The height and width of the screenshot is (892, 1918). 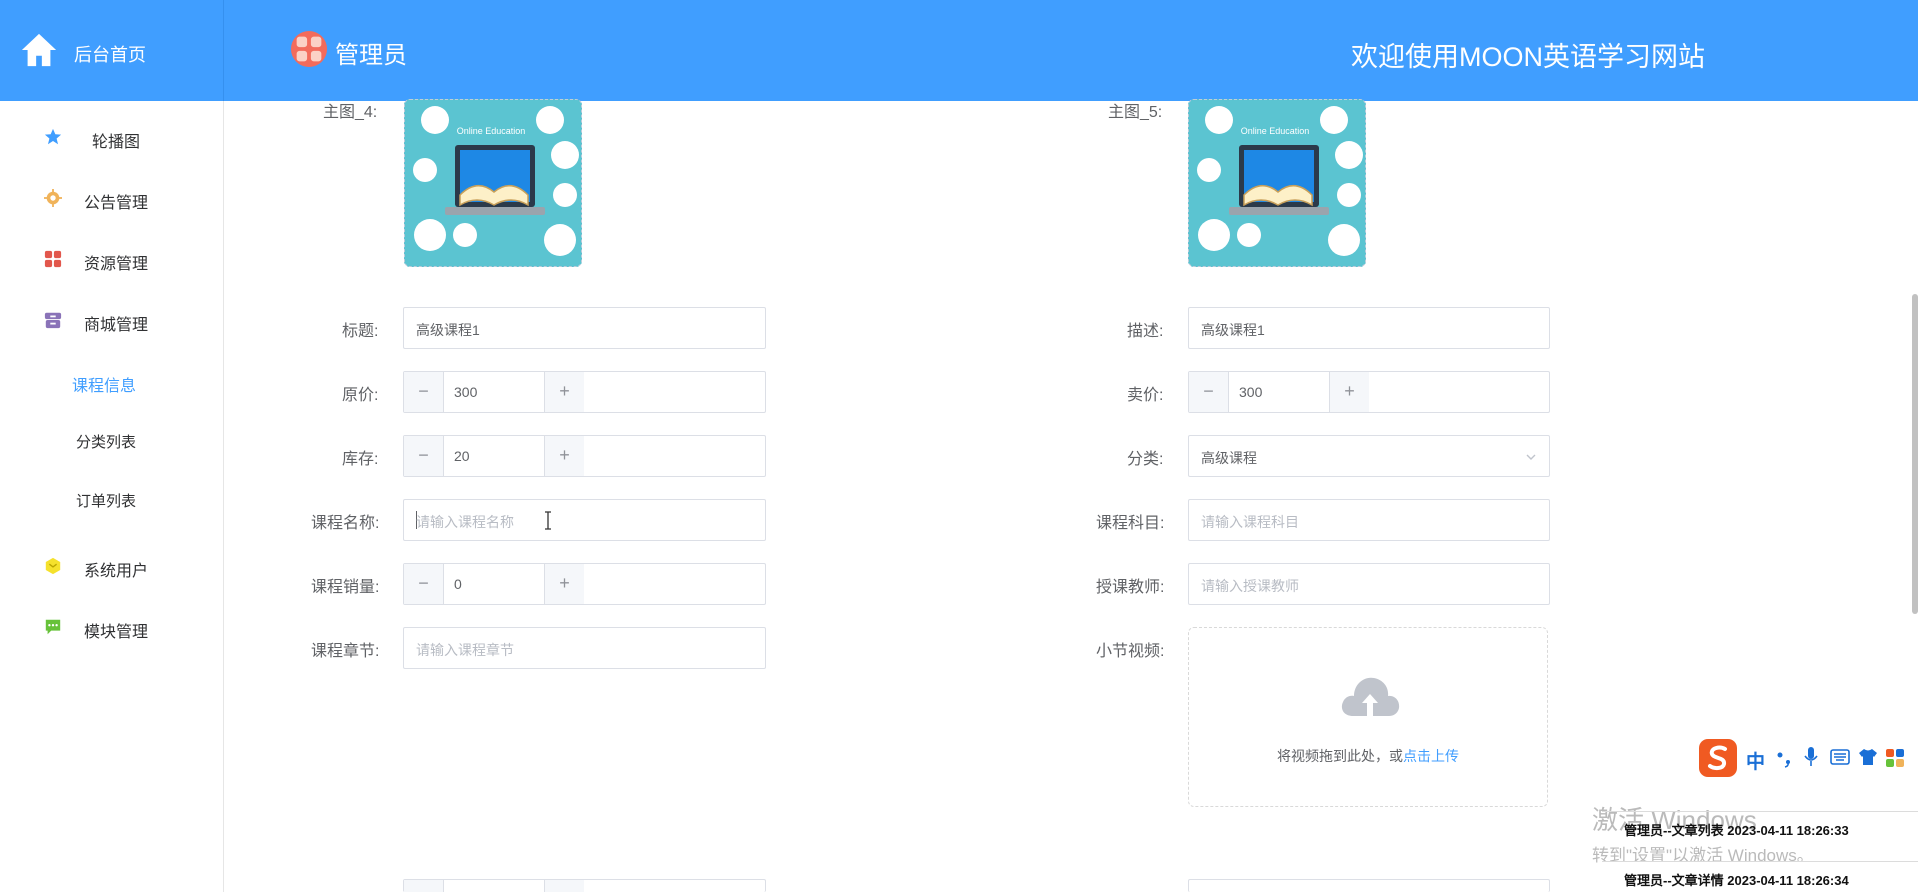 What do you see at coordinates (1895, 758) in the screenshot?
I see `toolbox-icon` at bounding box center [1895, 758].